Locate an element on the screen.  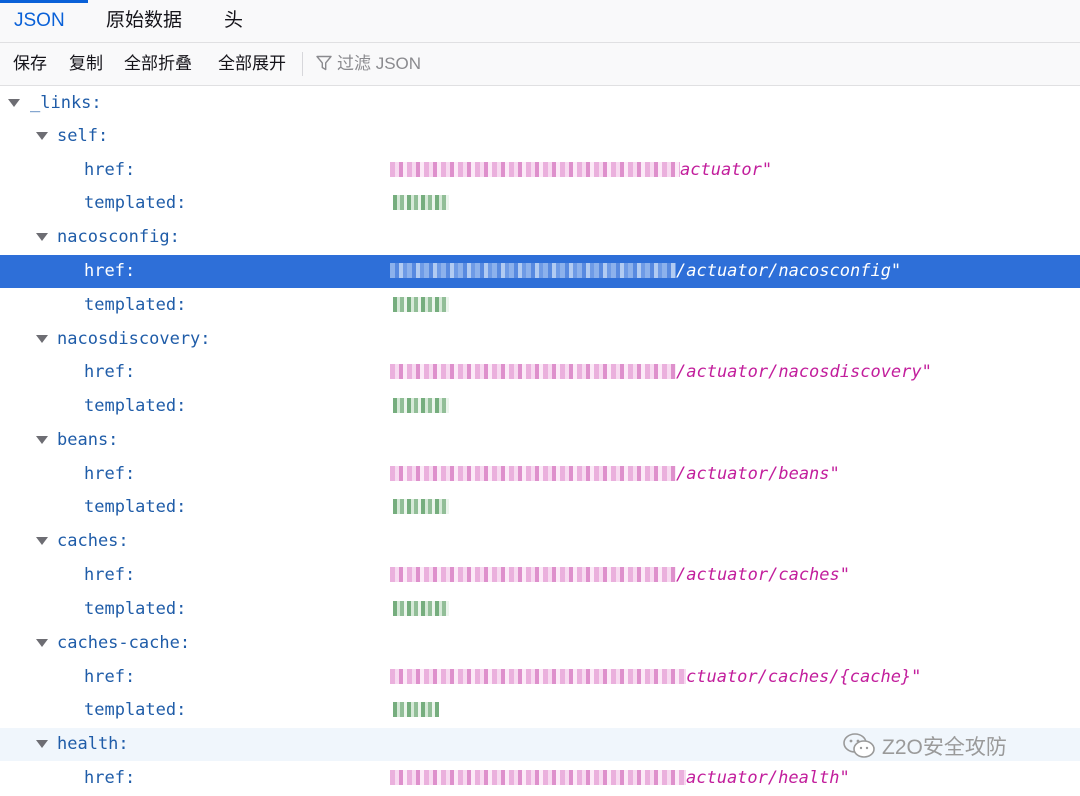
json-string-value: actuator/health" is located at coordinates (620, 778).